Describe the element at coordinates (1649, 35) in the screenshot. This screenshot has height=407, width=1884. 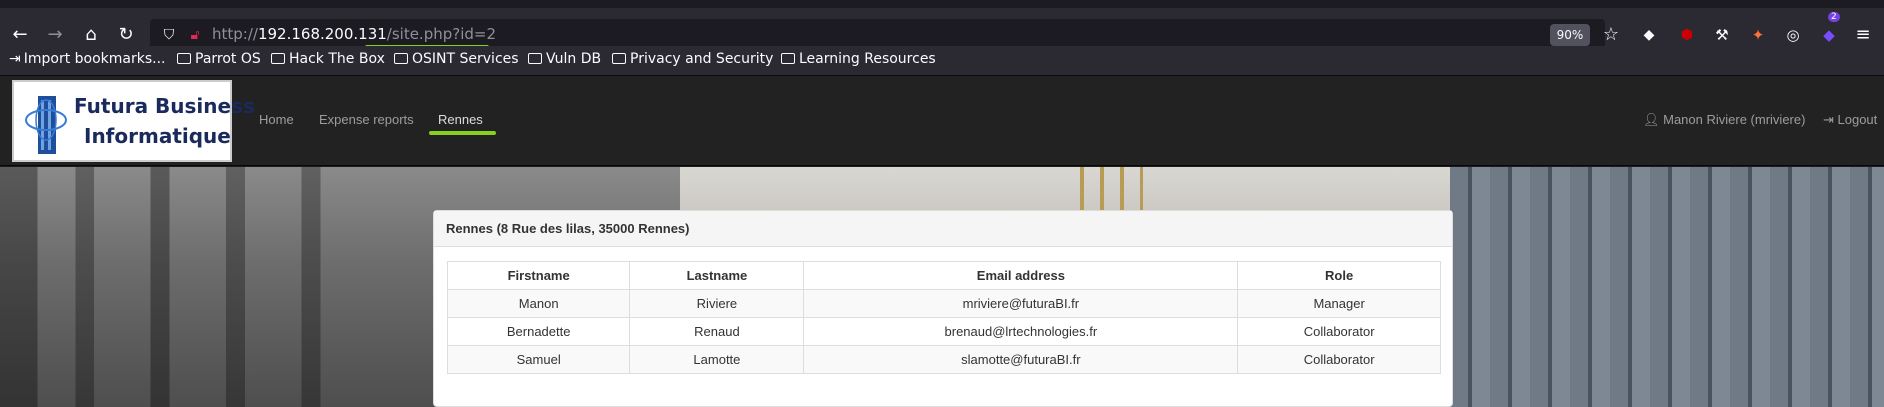
I see `mask-extension-icon: ◆` at that location.